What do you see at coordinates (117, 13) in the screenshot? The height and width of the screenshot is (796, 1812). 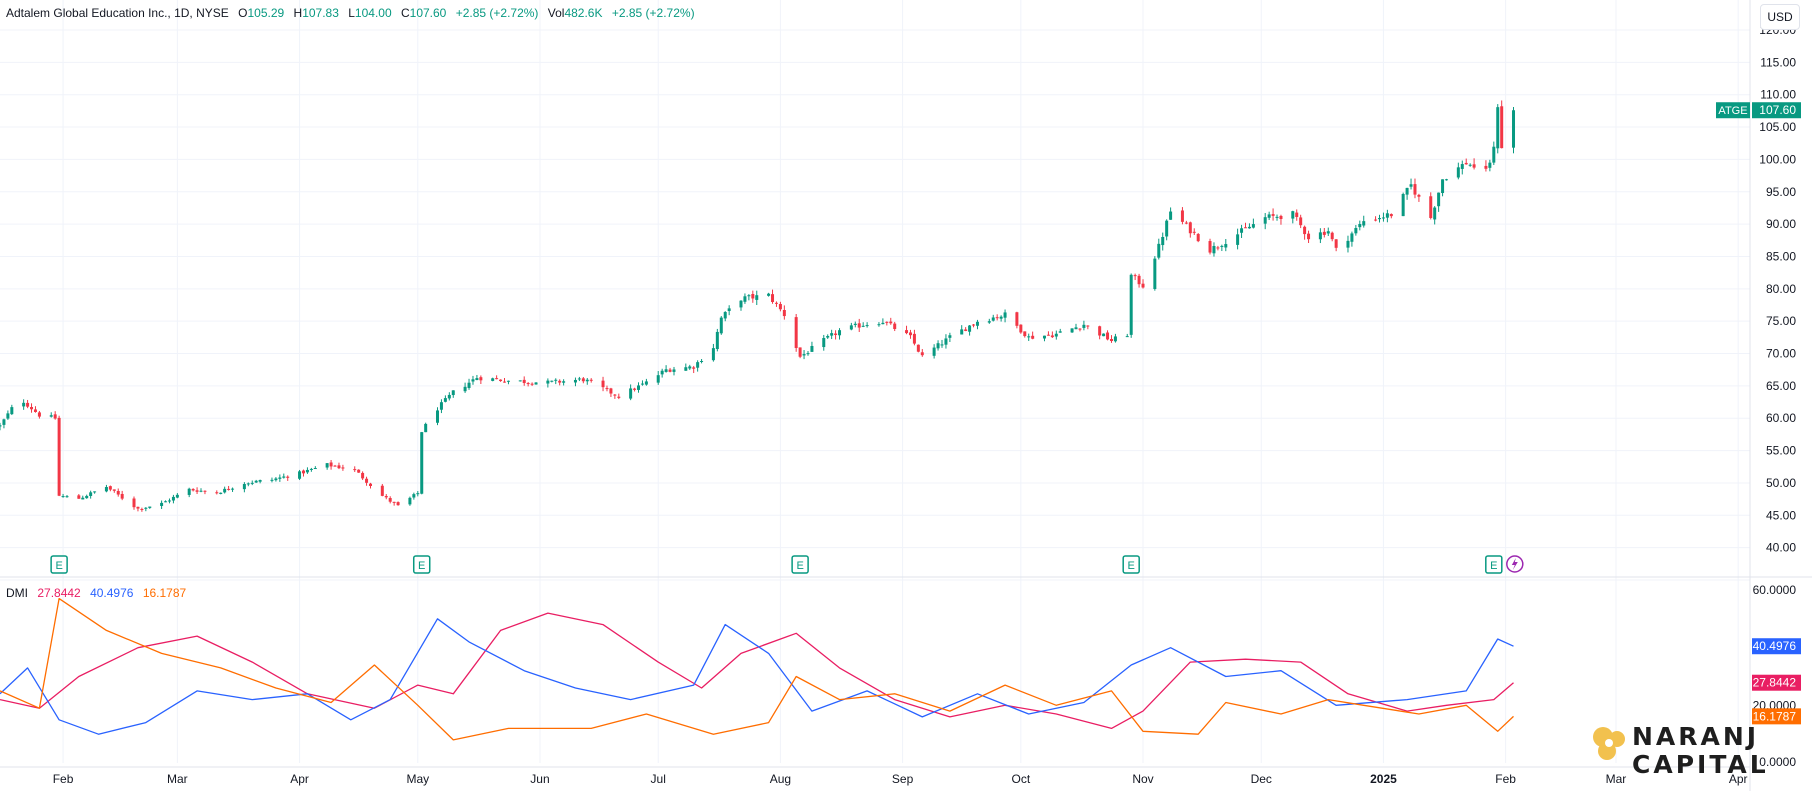 I see `symbol-title: Adtalem Global Education Inc., 1D, NYSE` at bounding box center [117, 13].